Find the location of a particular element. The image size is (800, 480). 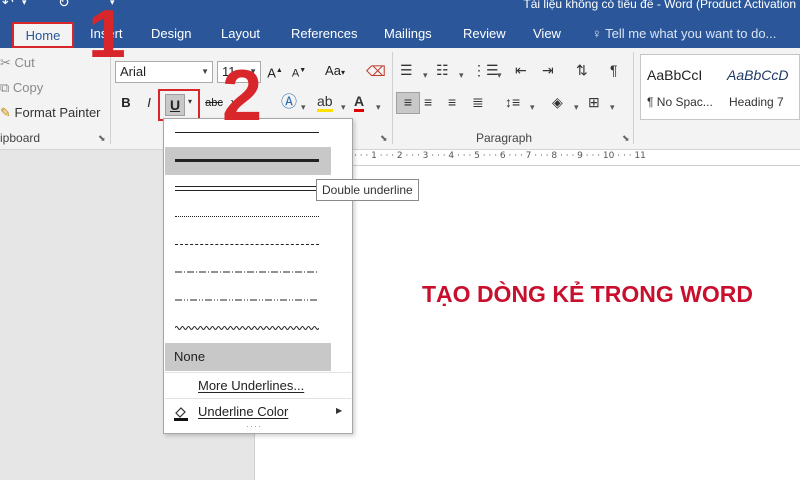

cut-label: Cut is located at coordinates (24, 62).